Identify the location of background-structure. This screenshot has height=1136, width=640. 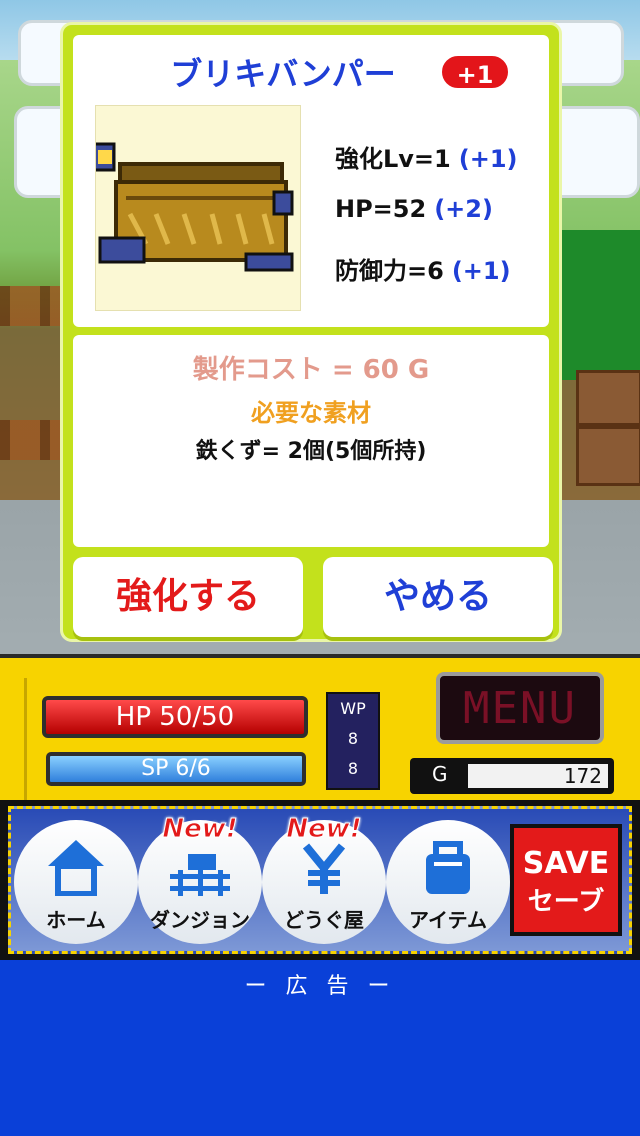
(601, 305).